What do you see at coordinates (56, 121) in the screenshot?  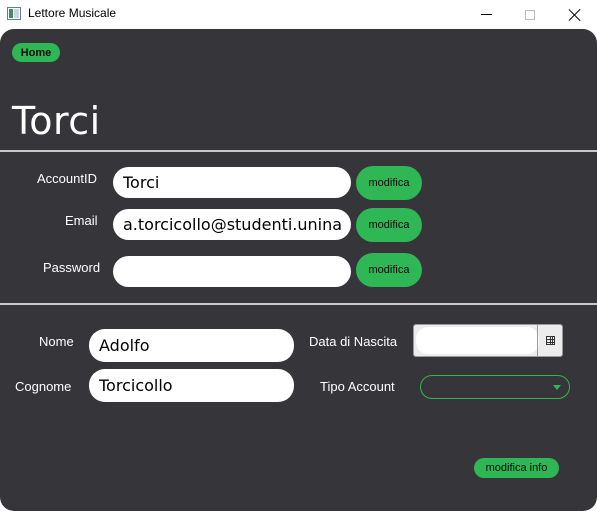 I see `page-title: Torci` at bounding box center [56, 121].